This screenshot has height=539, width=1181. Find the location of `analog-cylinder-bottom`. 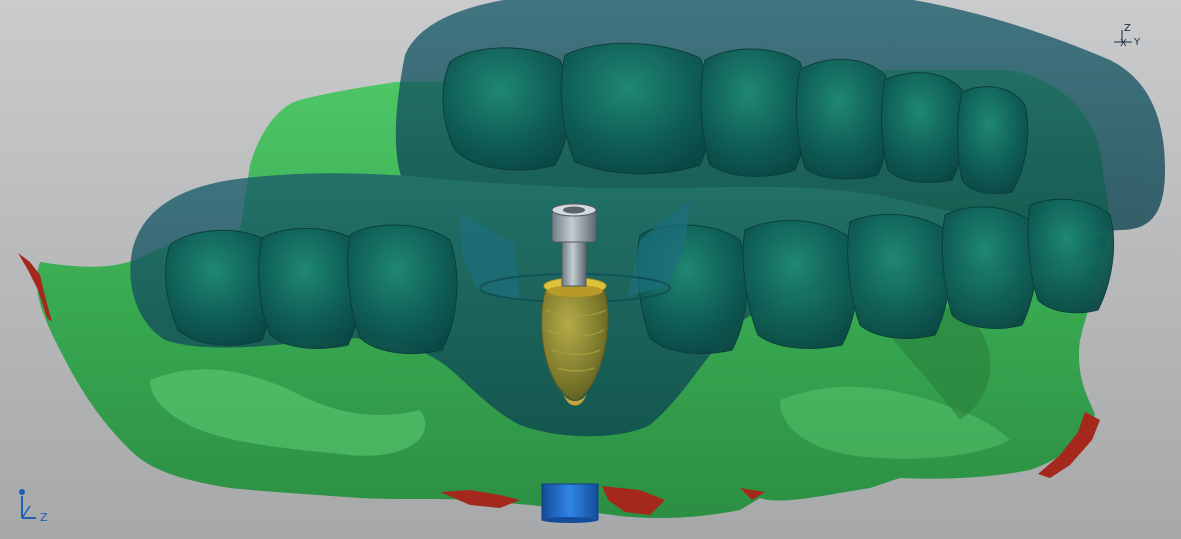

analog-cylinder-bottom is located at coordinates (570, 520).